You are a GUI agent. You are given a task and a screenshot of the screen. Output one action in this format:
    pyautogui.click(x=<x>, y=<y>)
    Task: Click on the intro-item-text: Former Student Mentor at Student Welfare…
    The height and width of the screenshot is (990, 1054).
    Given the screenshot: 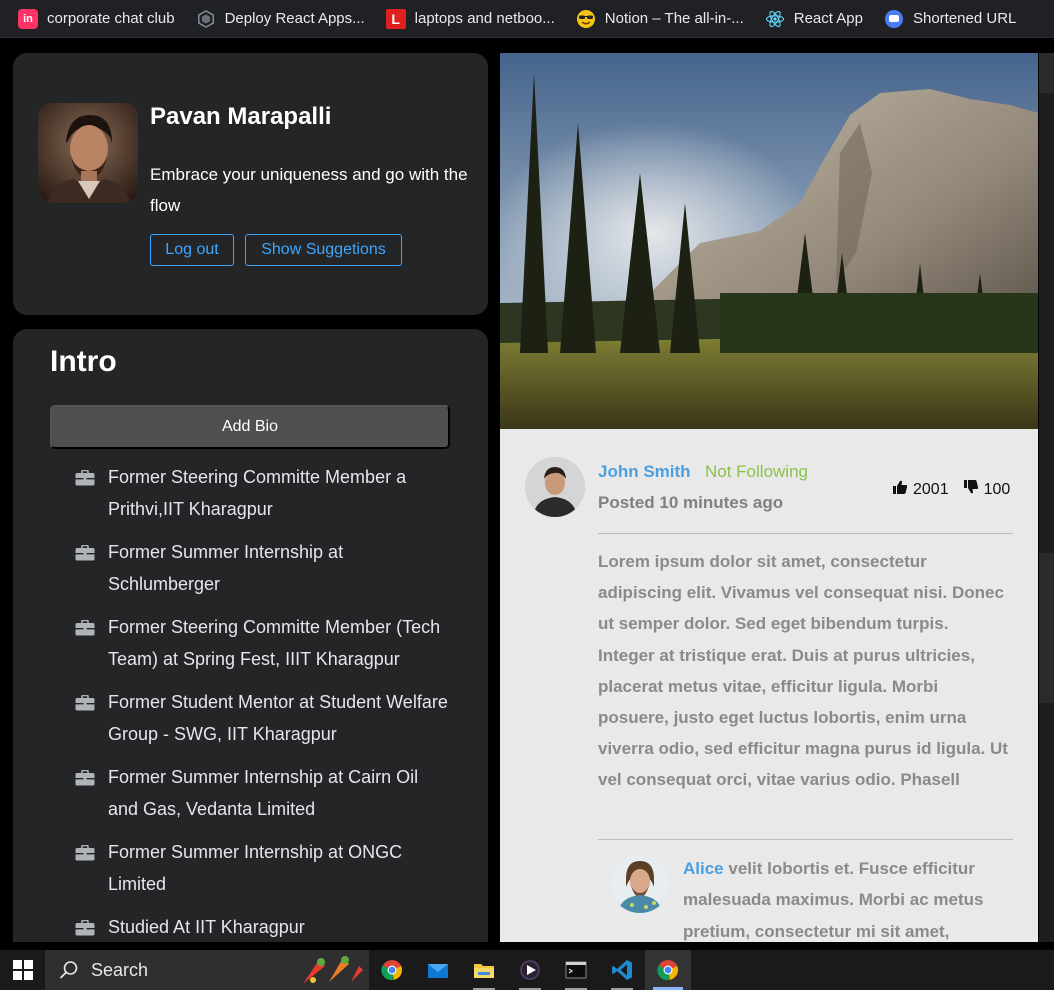 What is the action you would take?
    pyautogui.click(x=278, y=718)
    